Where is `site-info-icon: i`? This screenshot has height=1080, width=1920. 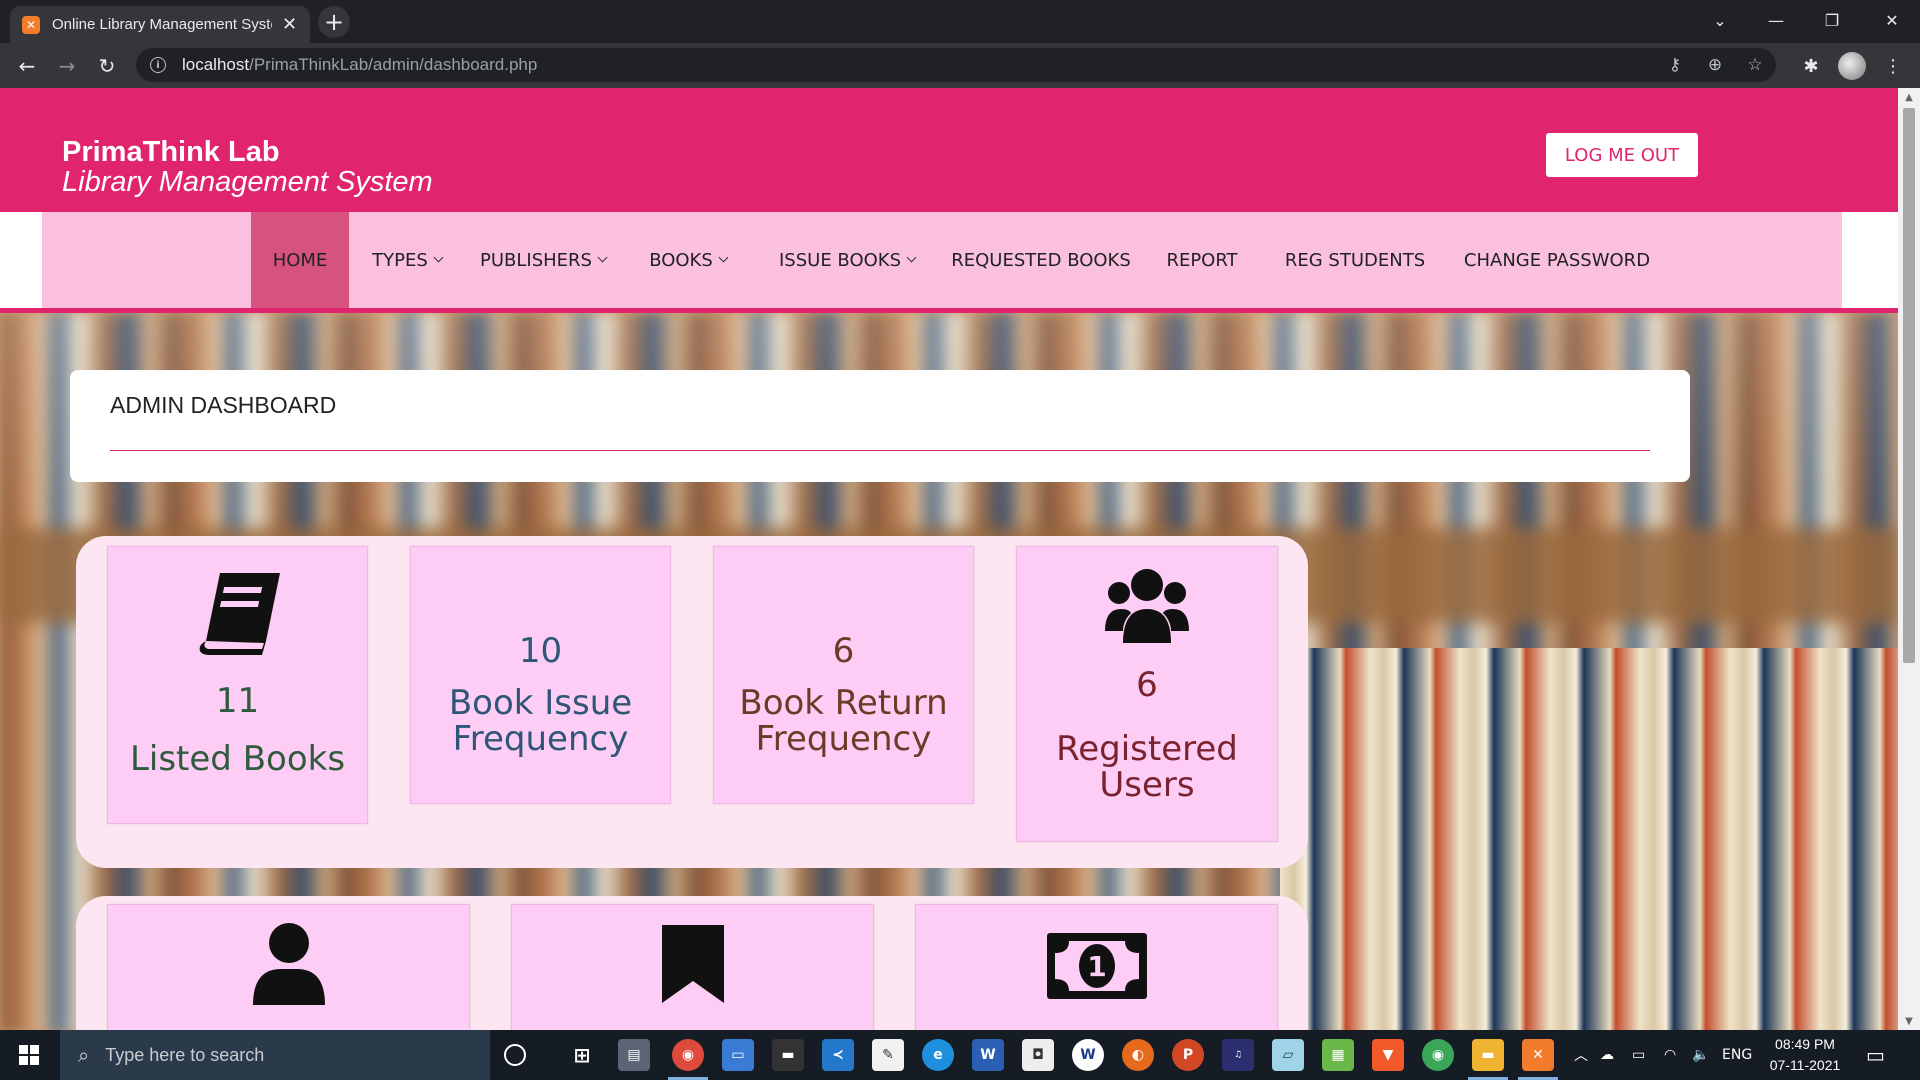
site-info-icon: i is located at coordinates (158, 65).